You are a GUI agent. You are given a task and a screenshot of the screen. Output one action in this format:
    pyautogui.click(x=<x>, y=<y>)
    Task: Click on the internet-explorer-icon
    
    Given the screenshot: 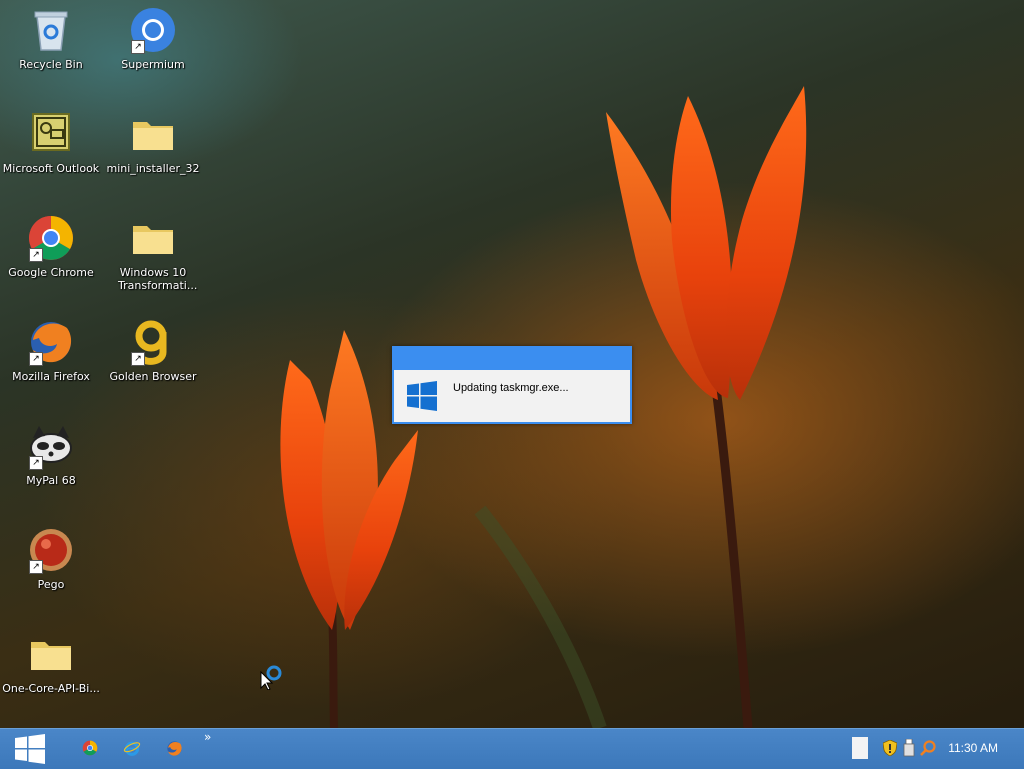 What is the action you would take?
    pyautogui.click(x=132, y=748)
    